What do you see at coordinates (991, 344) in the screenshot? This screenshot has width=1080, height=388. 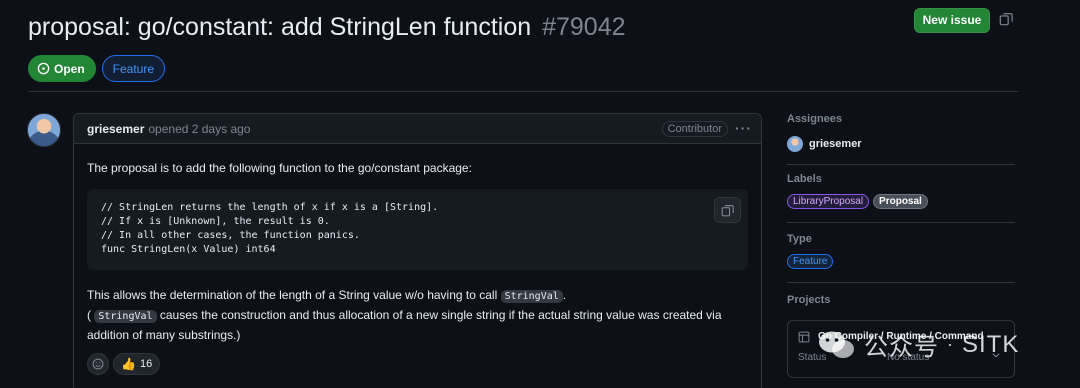 I see `watermark-right: SITK` at bounding box center [991, 344].